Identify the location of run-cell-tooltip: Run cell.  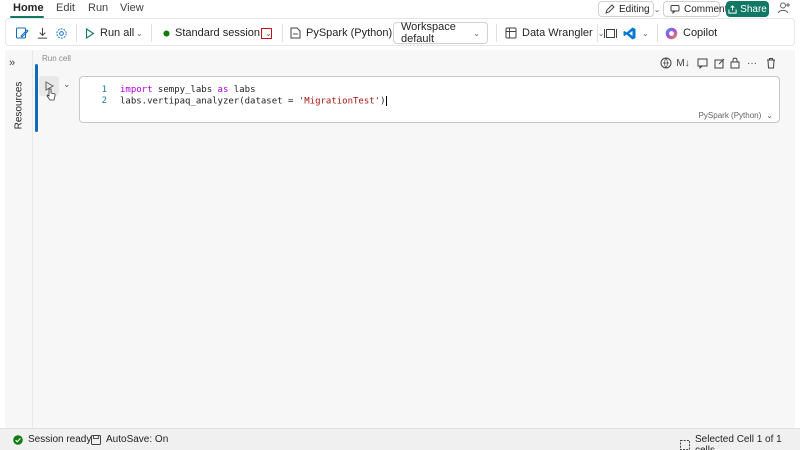
(56, 58).